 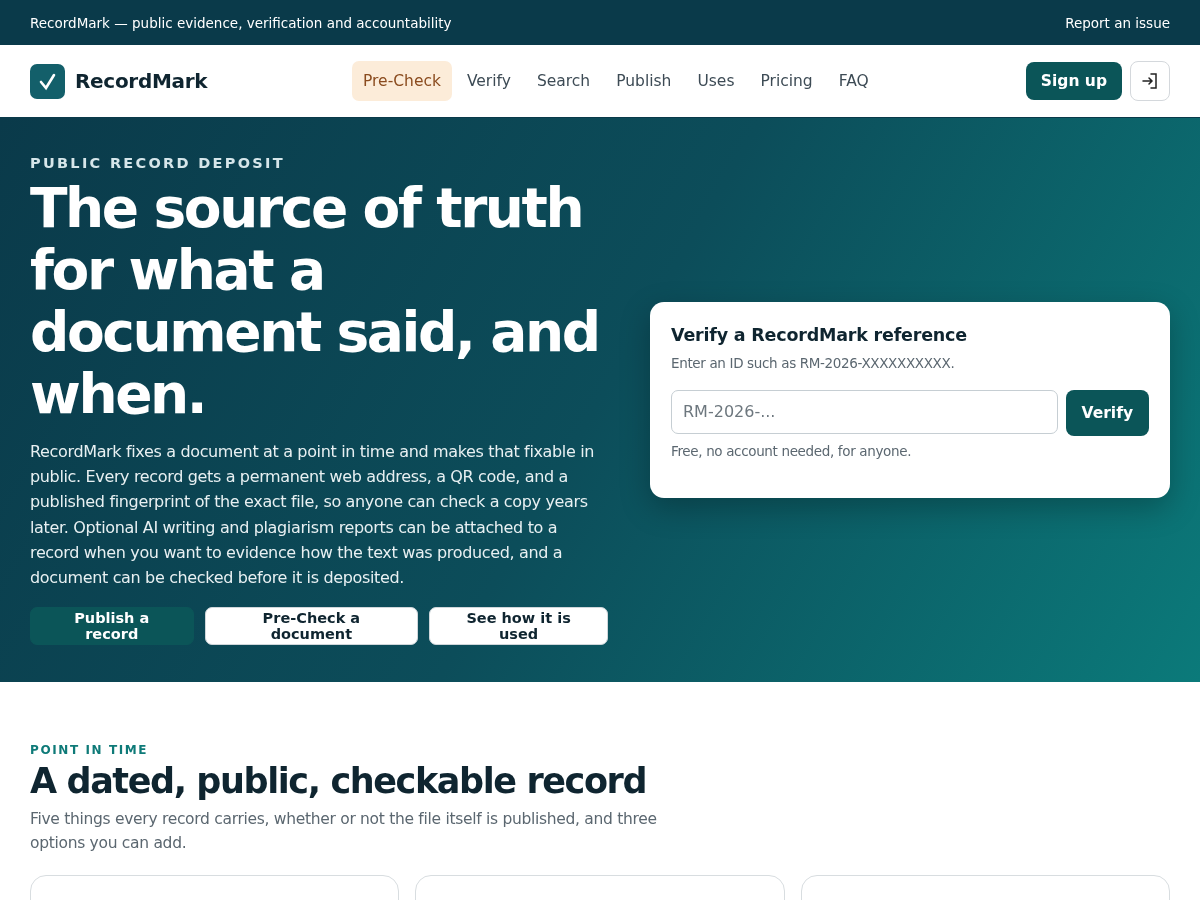 What do you see at coordinates (90, 750) in the screenshot?
I see `eyebrow-label: POINT IN TIME` at bounding box center [90, 750].